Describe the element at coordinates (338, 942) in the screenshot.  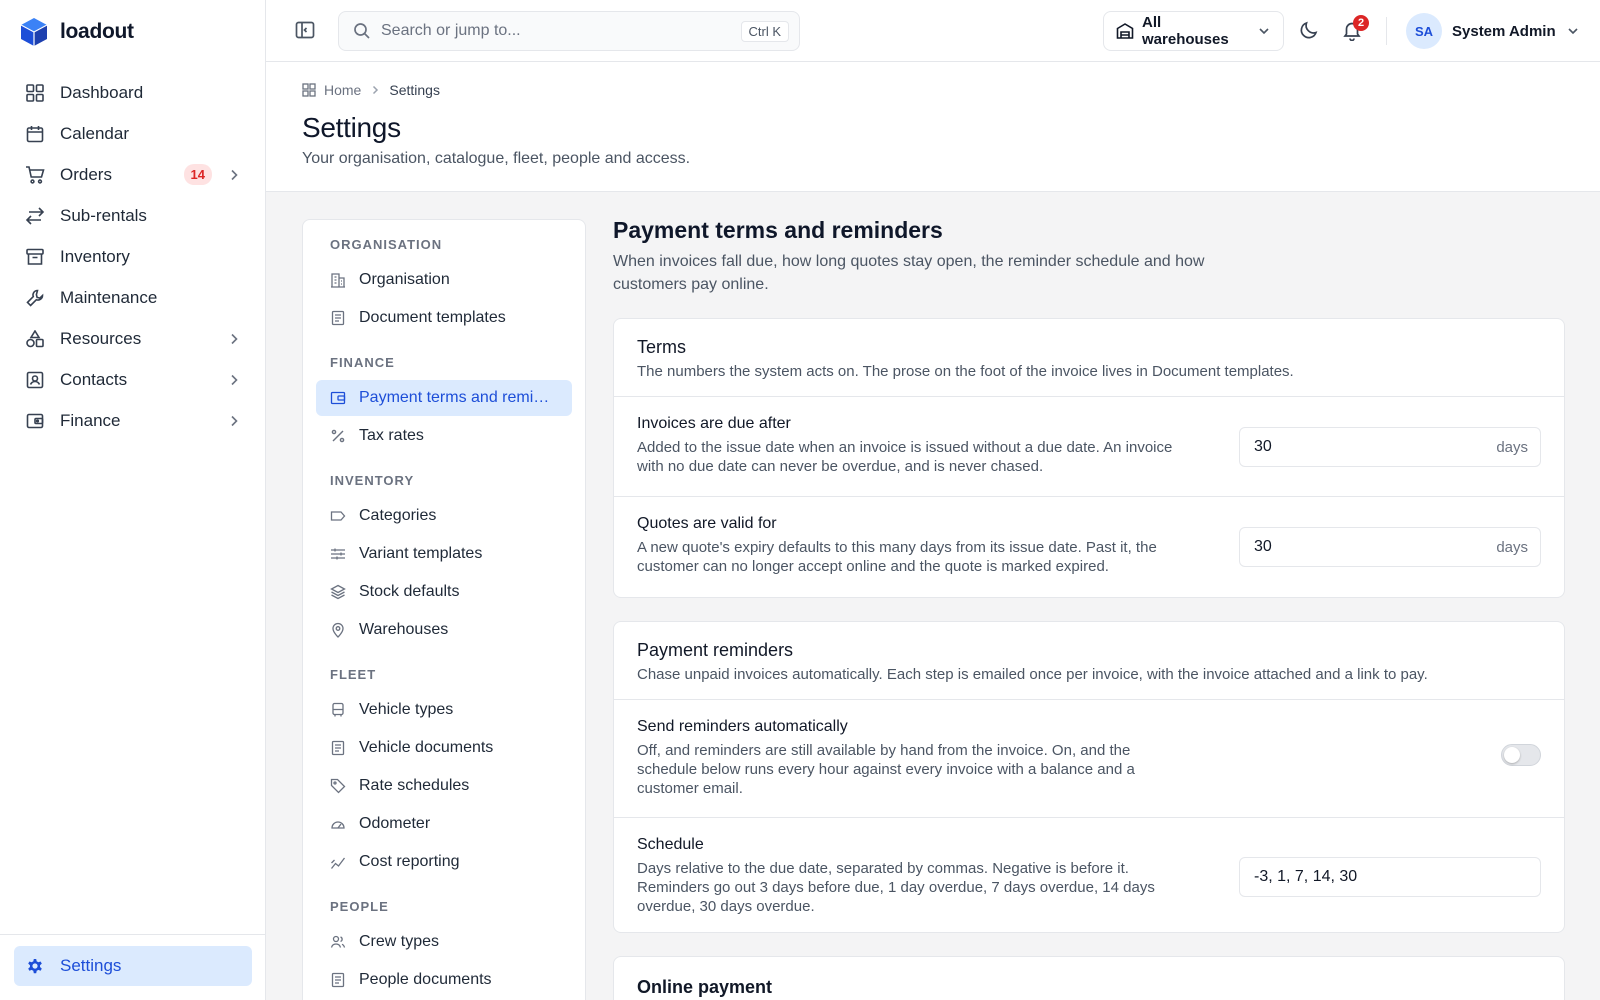
I see `users-icon` at that location.